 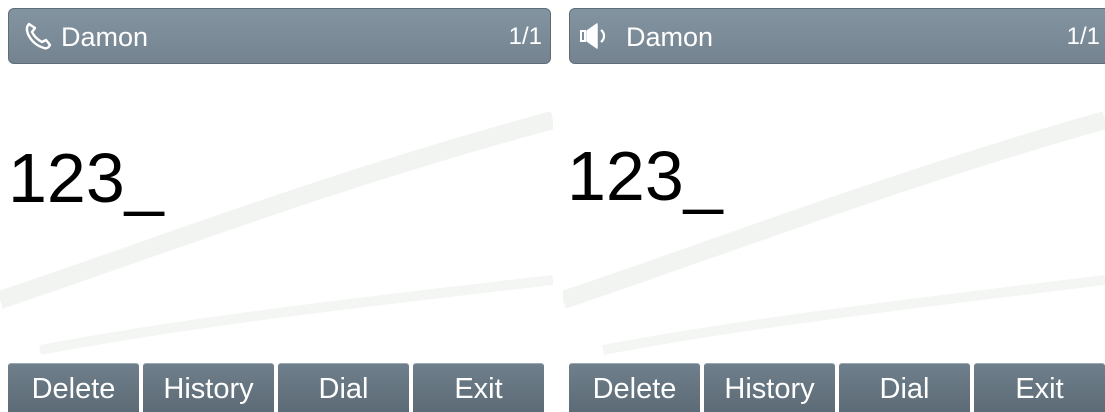 What do you see at coordinates (558, 206) in the screenshot?
I see `screen-divider` at bounding box center [558, 206].